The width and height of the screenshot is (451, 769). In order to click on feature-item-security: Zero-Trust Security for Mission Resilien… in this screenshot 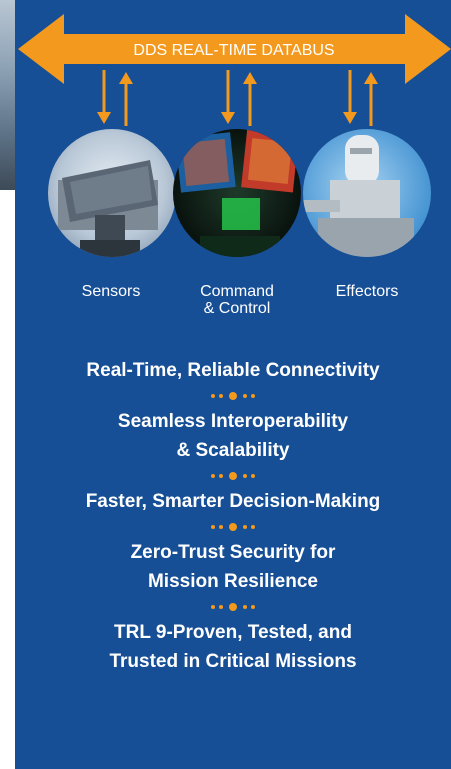, I will do `click(233, 567)`.